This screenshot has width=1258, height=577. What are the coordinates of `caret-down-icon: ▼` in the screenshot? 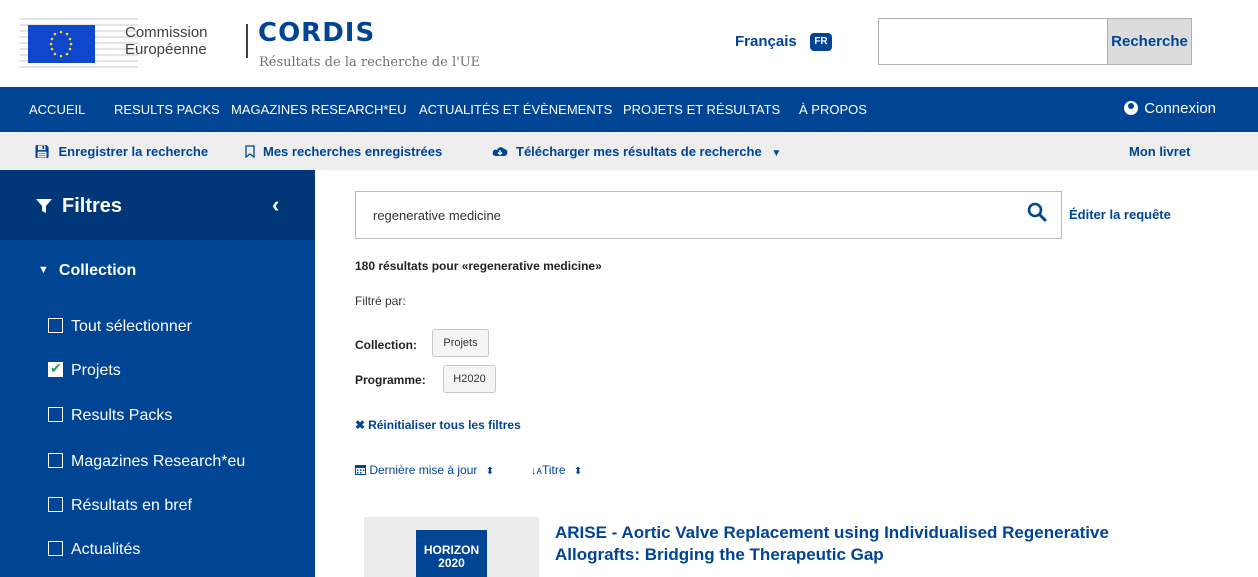 It's located at (43, 270).